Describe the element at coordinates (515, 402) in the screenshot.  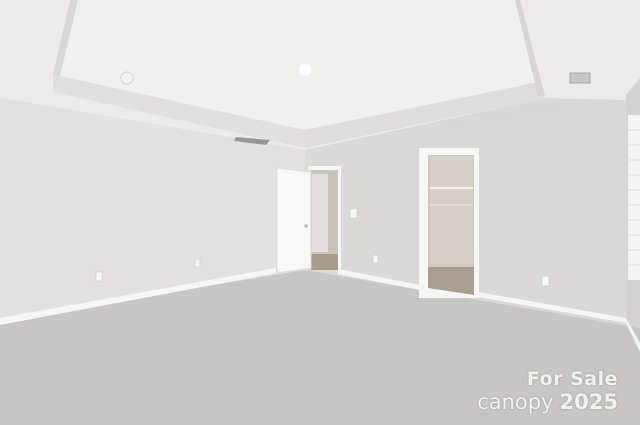
I see `watermark-brand: canopy` at that location.